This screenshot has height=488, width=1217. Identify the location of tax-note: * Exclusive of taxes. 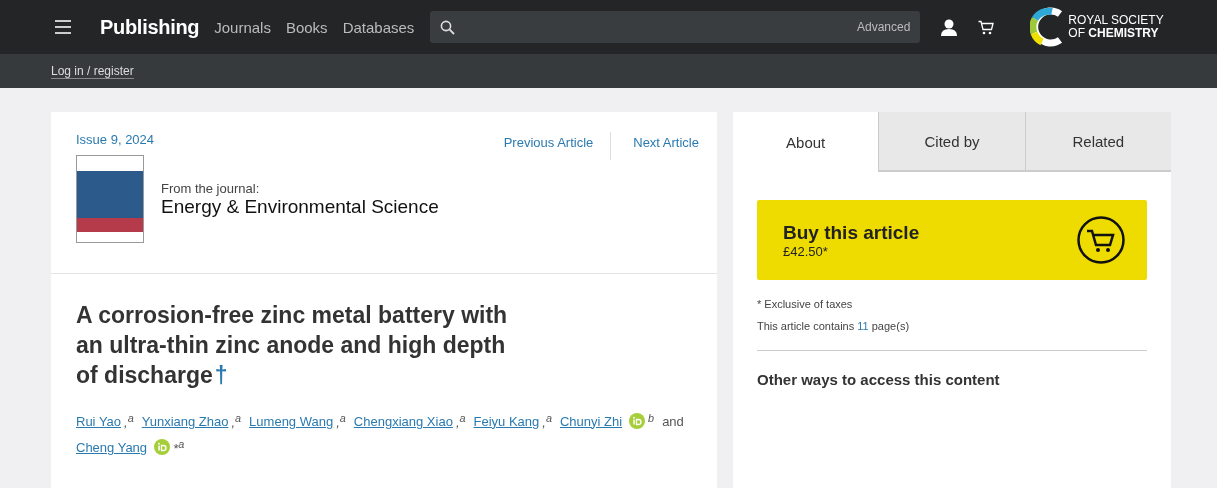
(805, 304).